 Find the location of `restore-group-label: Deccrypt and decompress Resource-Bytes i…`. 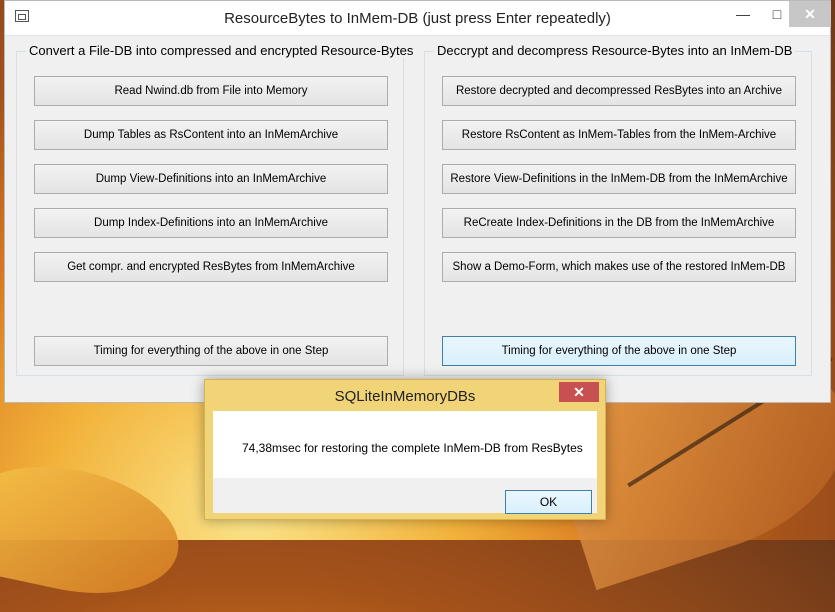

restore-group-label: Deccrypt and decompress Resource-Bytes i… is located at coordinates (615, 50).